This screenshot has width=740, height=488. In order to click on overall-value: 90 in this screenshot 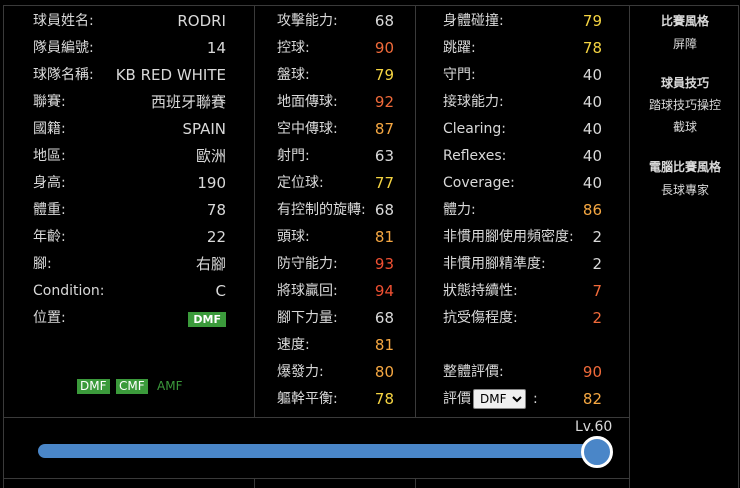, I will do `click(592, 372)`.